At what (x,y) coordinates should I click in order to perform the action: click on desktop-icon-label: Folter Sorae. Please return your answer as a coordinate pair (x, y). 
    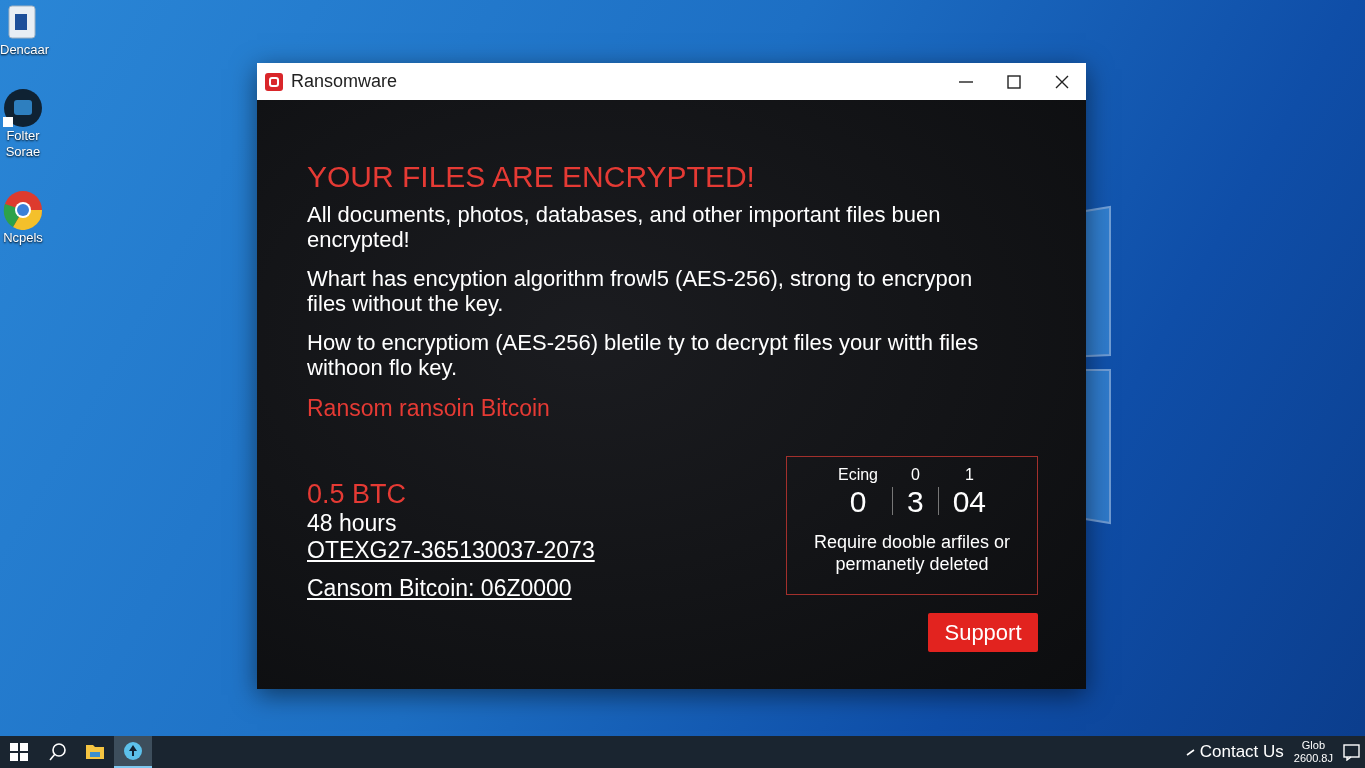
    Looking at the image, I should click on (23, 144).